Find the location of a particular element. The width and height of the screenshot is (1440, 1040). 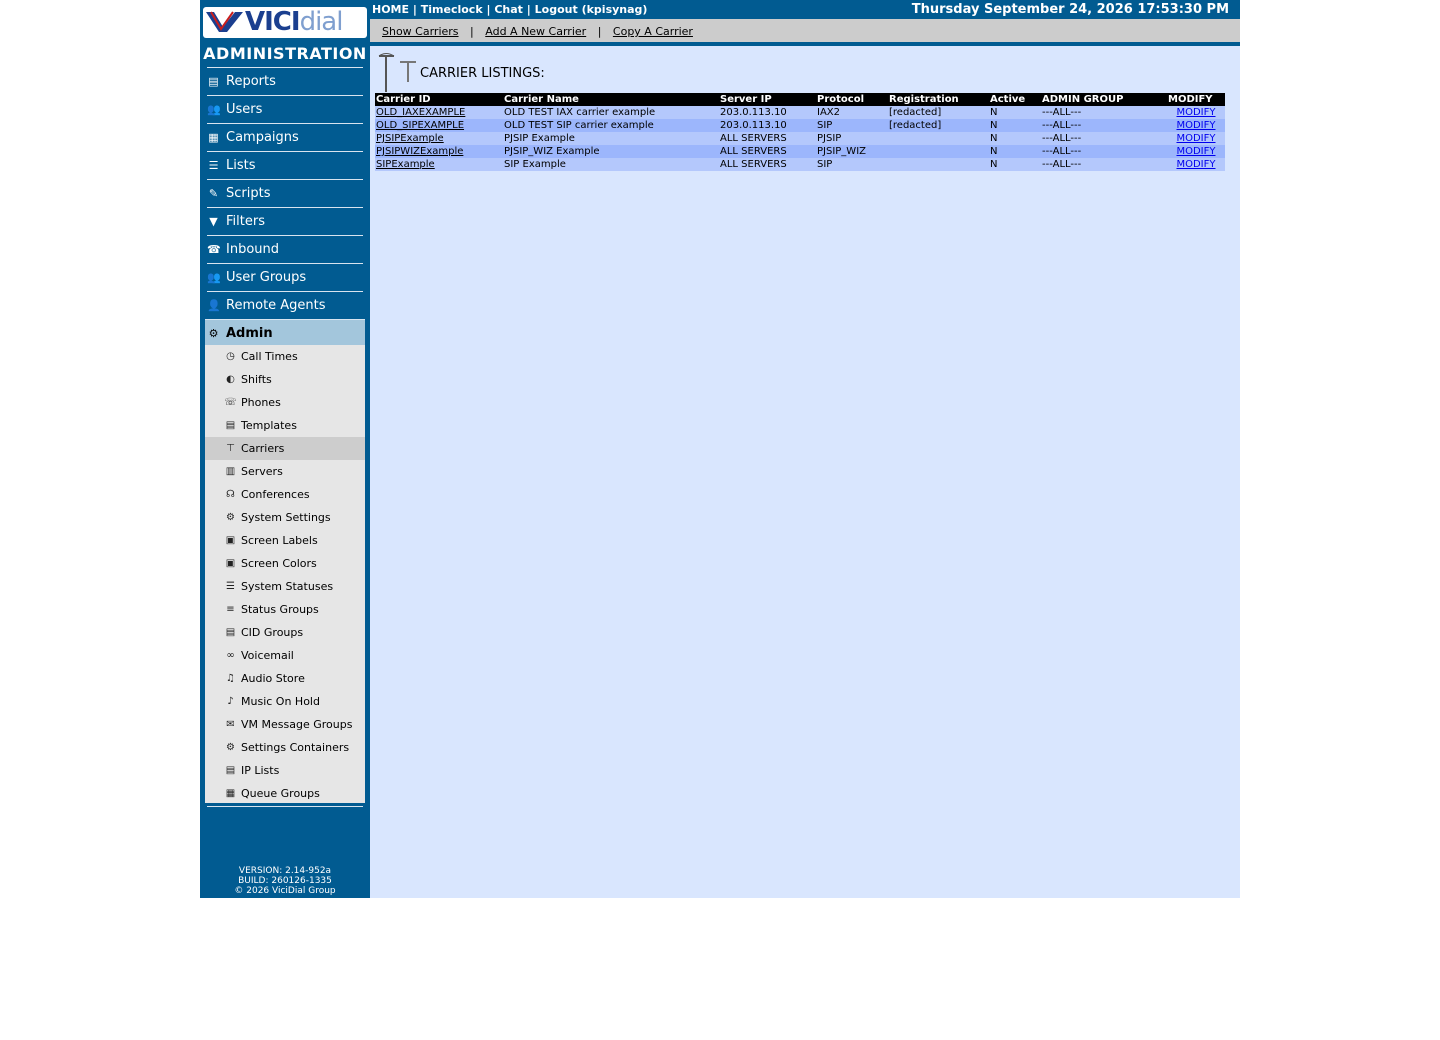

submenu-item-label: Voicemail is located at coordinates (267, 655).